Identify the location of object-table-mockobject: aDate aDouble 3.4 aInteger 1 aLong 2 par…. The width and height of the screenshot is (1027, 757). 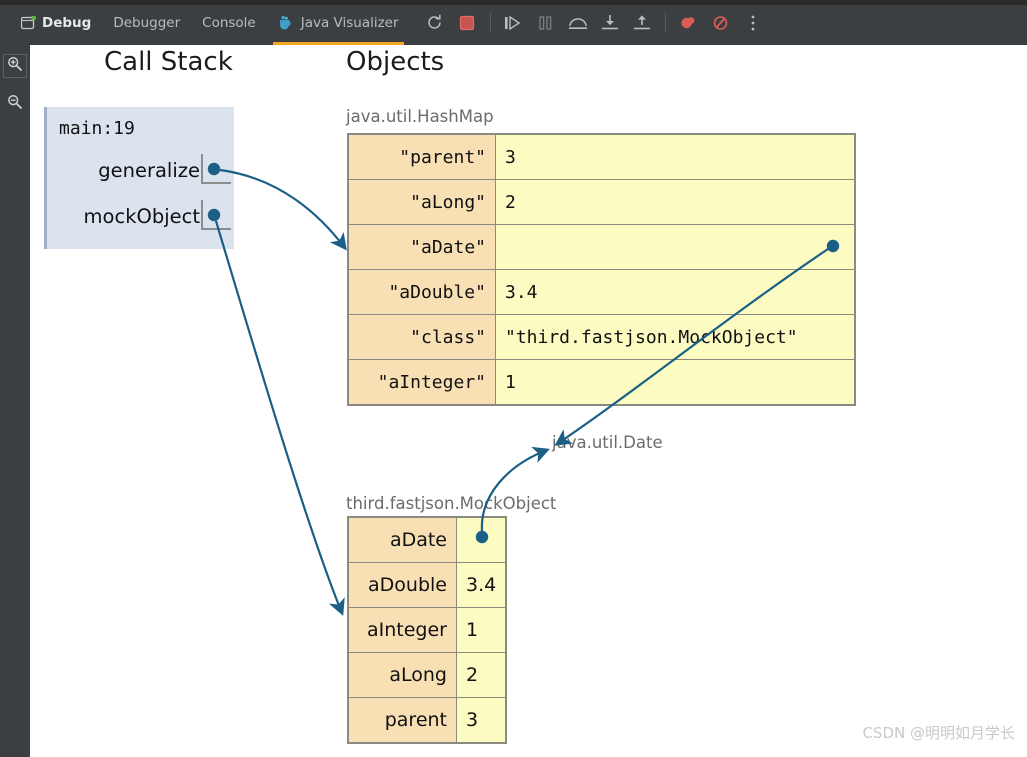
(427, 630).